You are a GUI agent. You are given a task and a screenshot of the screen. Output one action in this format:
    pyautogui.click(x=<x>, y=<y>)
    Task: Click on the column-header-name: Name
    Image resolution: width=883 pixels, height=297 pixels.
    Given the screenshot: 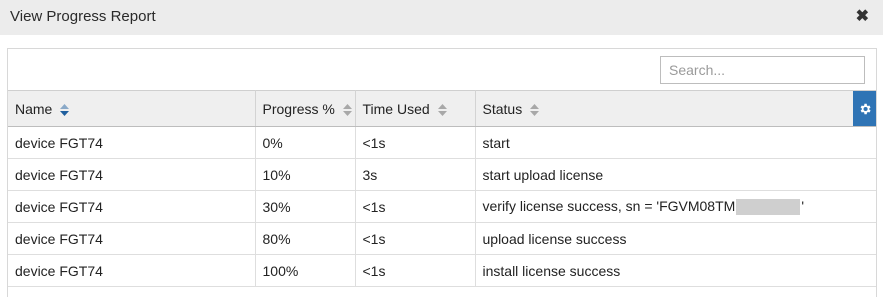 What is the action you would take?
    pyautogui.click(x=132, y=108)
    